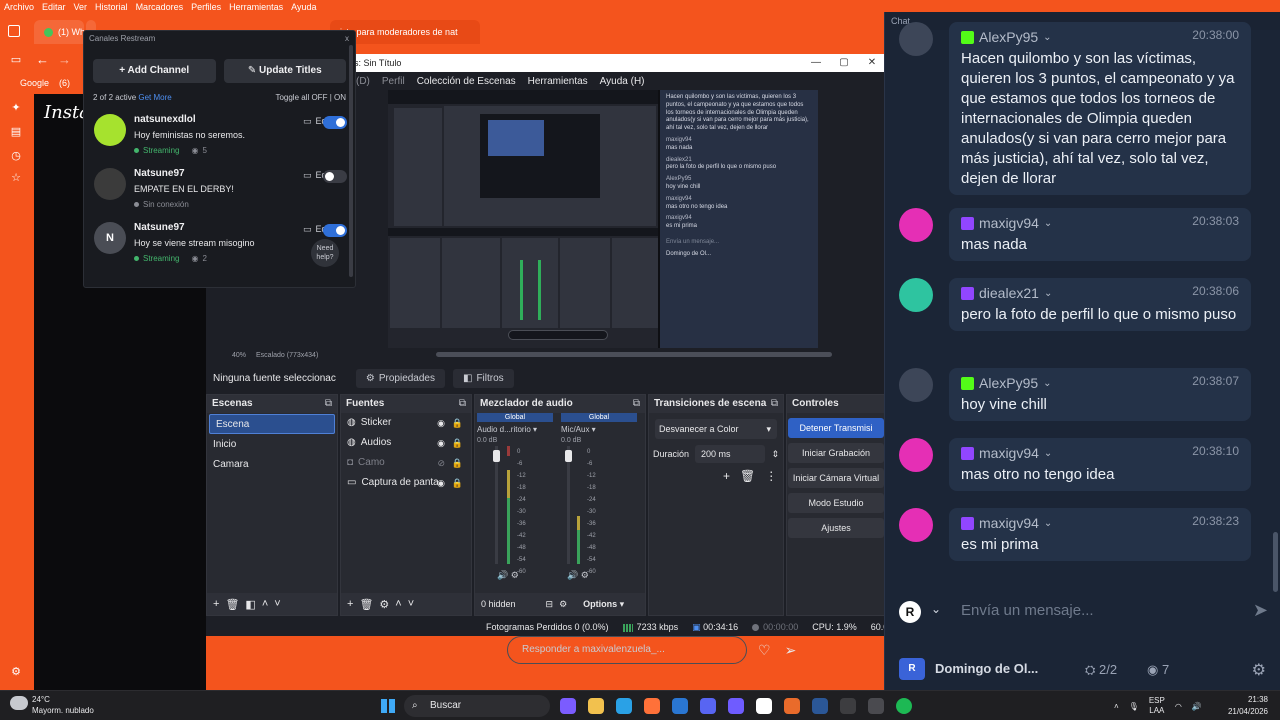 The width and height of the screenshot is (1280, 720). I want to click on firefox-icon, so click(652, 706).